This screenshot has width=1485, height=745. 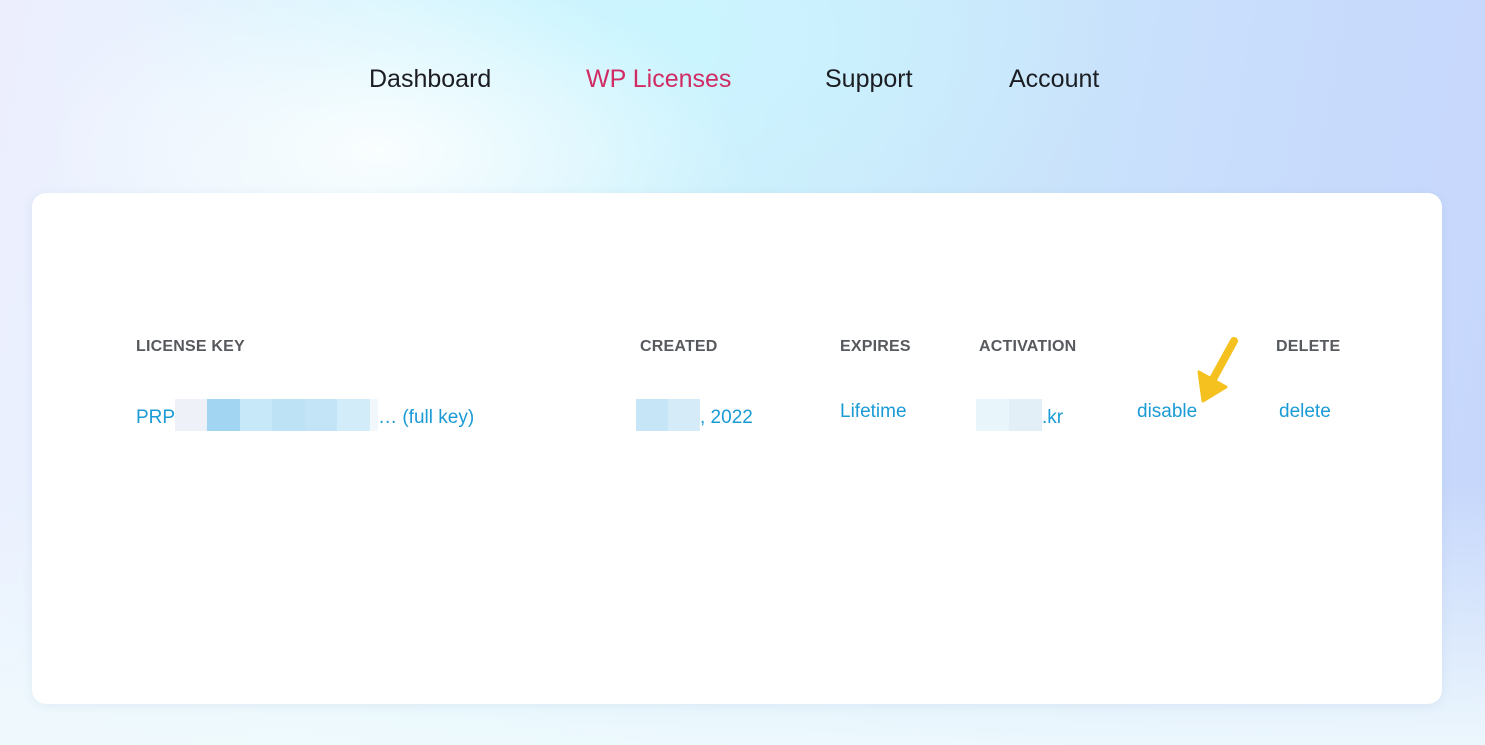 What do you see at coordinates (1305, 412) in the screenshot?
I see `delete-link: delete` at bounding box center [1305, 412].